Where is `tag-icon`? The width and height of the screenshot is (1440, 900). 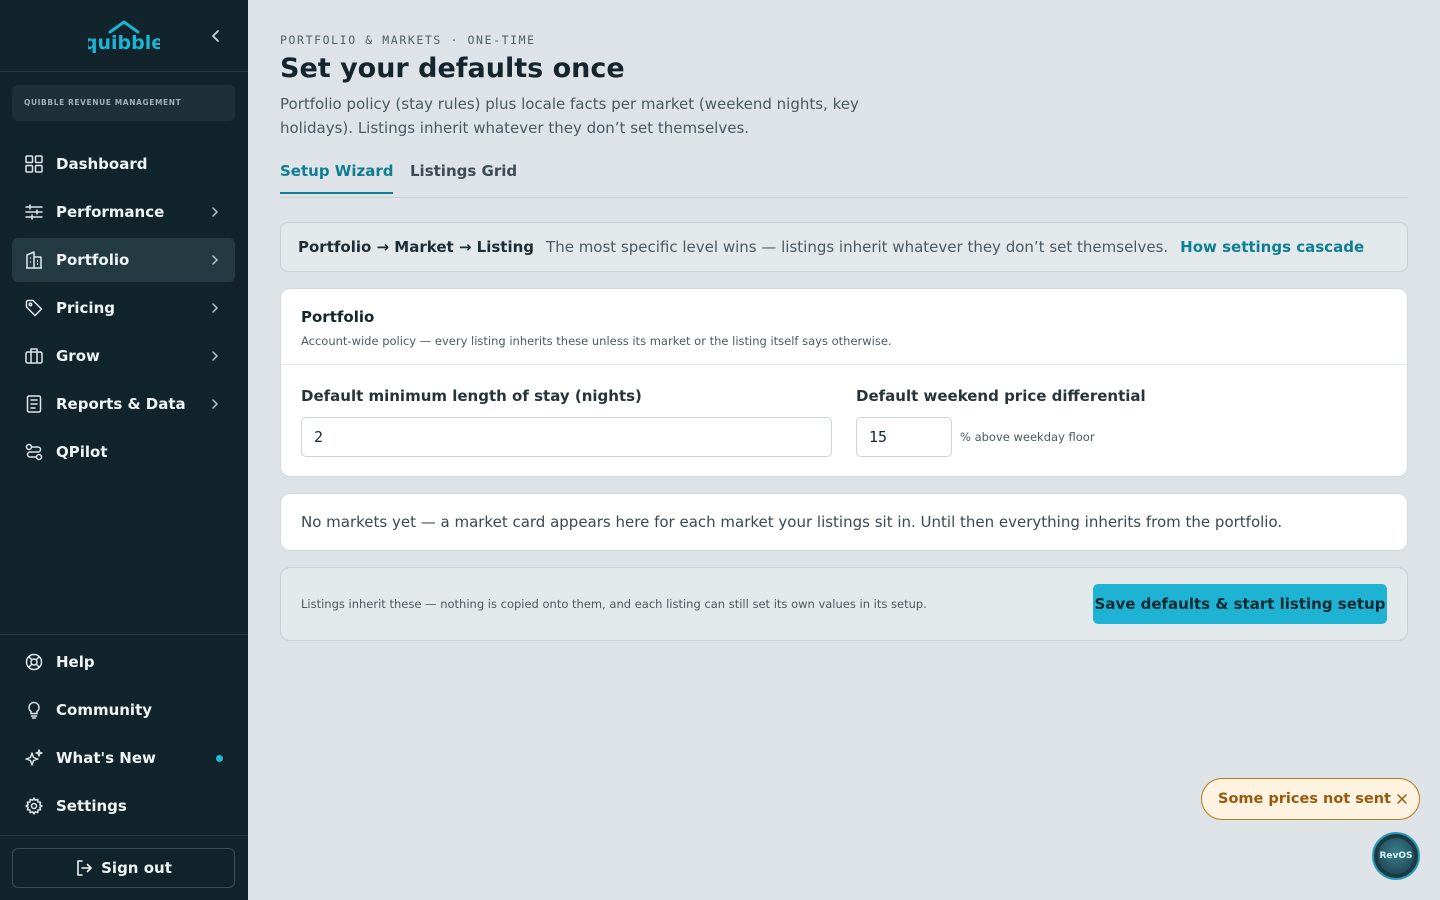 tag-icon is located at coordinates (34, 308).